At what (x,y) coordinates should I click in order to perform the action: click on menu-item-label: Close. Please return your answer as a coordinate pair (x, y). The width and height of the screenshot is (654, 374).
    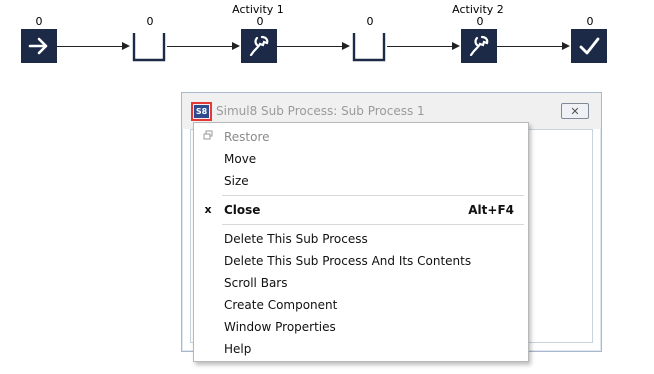
    Looking at the image, I should click on (242, 210).